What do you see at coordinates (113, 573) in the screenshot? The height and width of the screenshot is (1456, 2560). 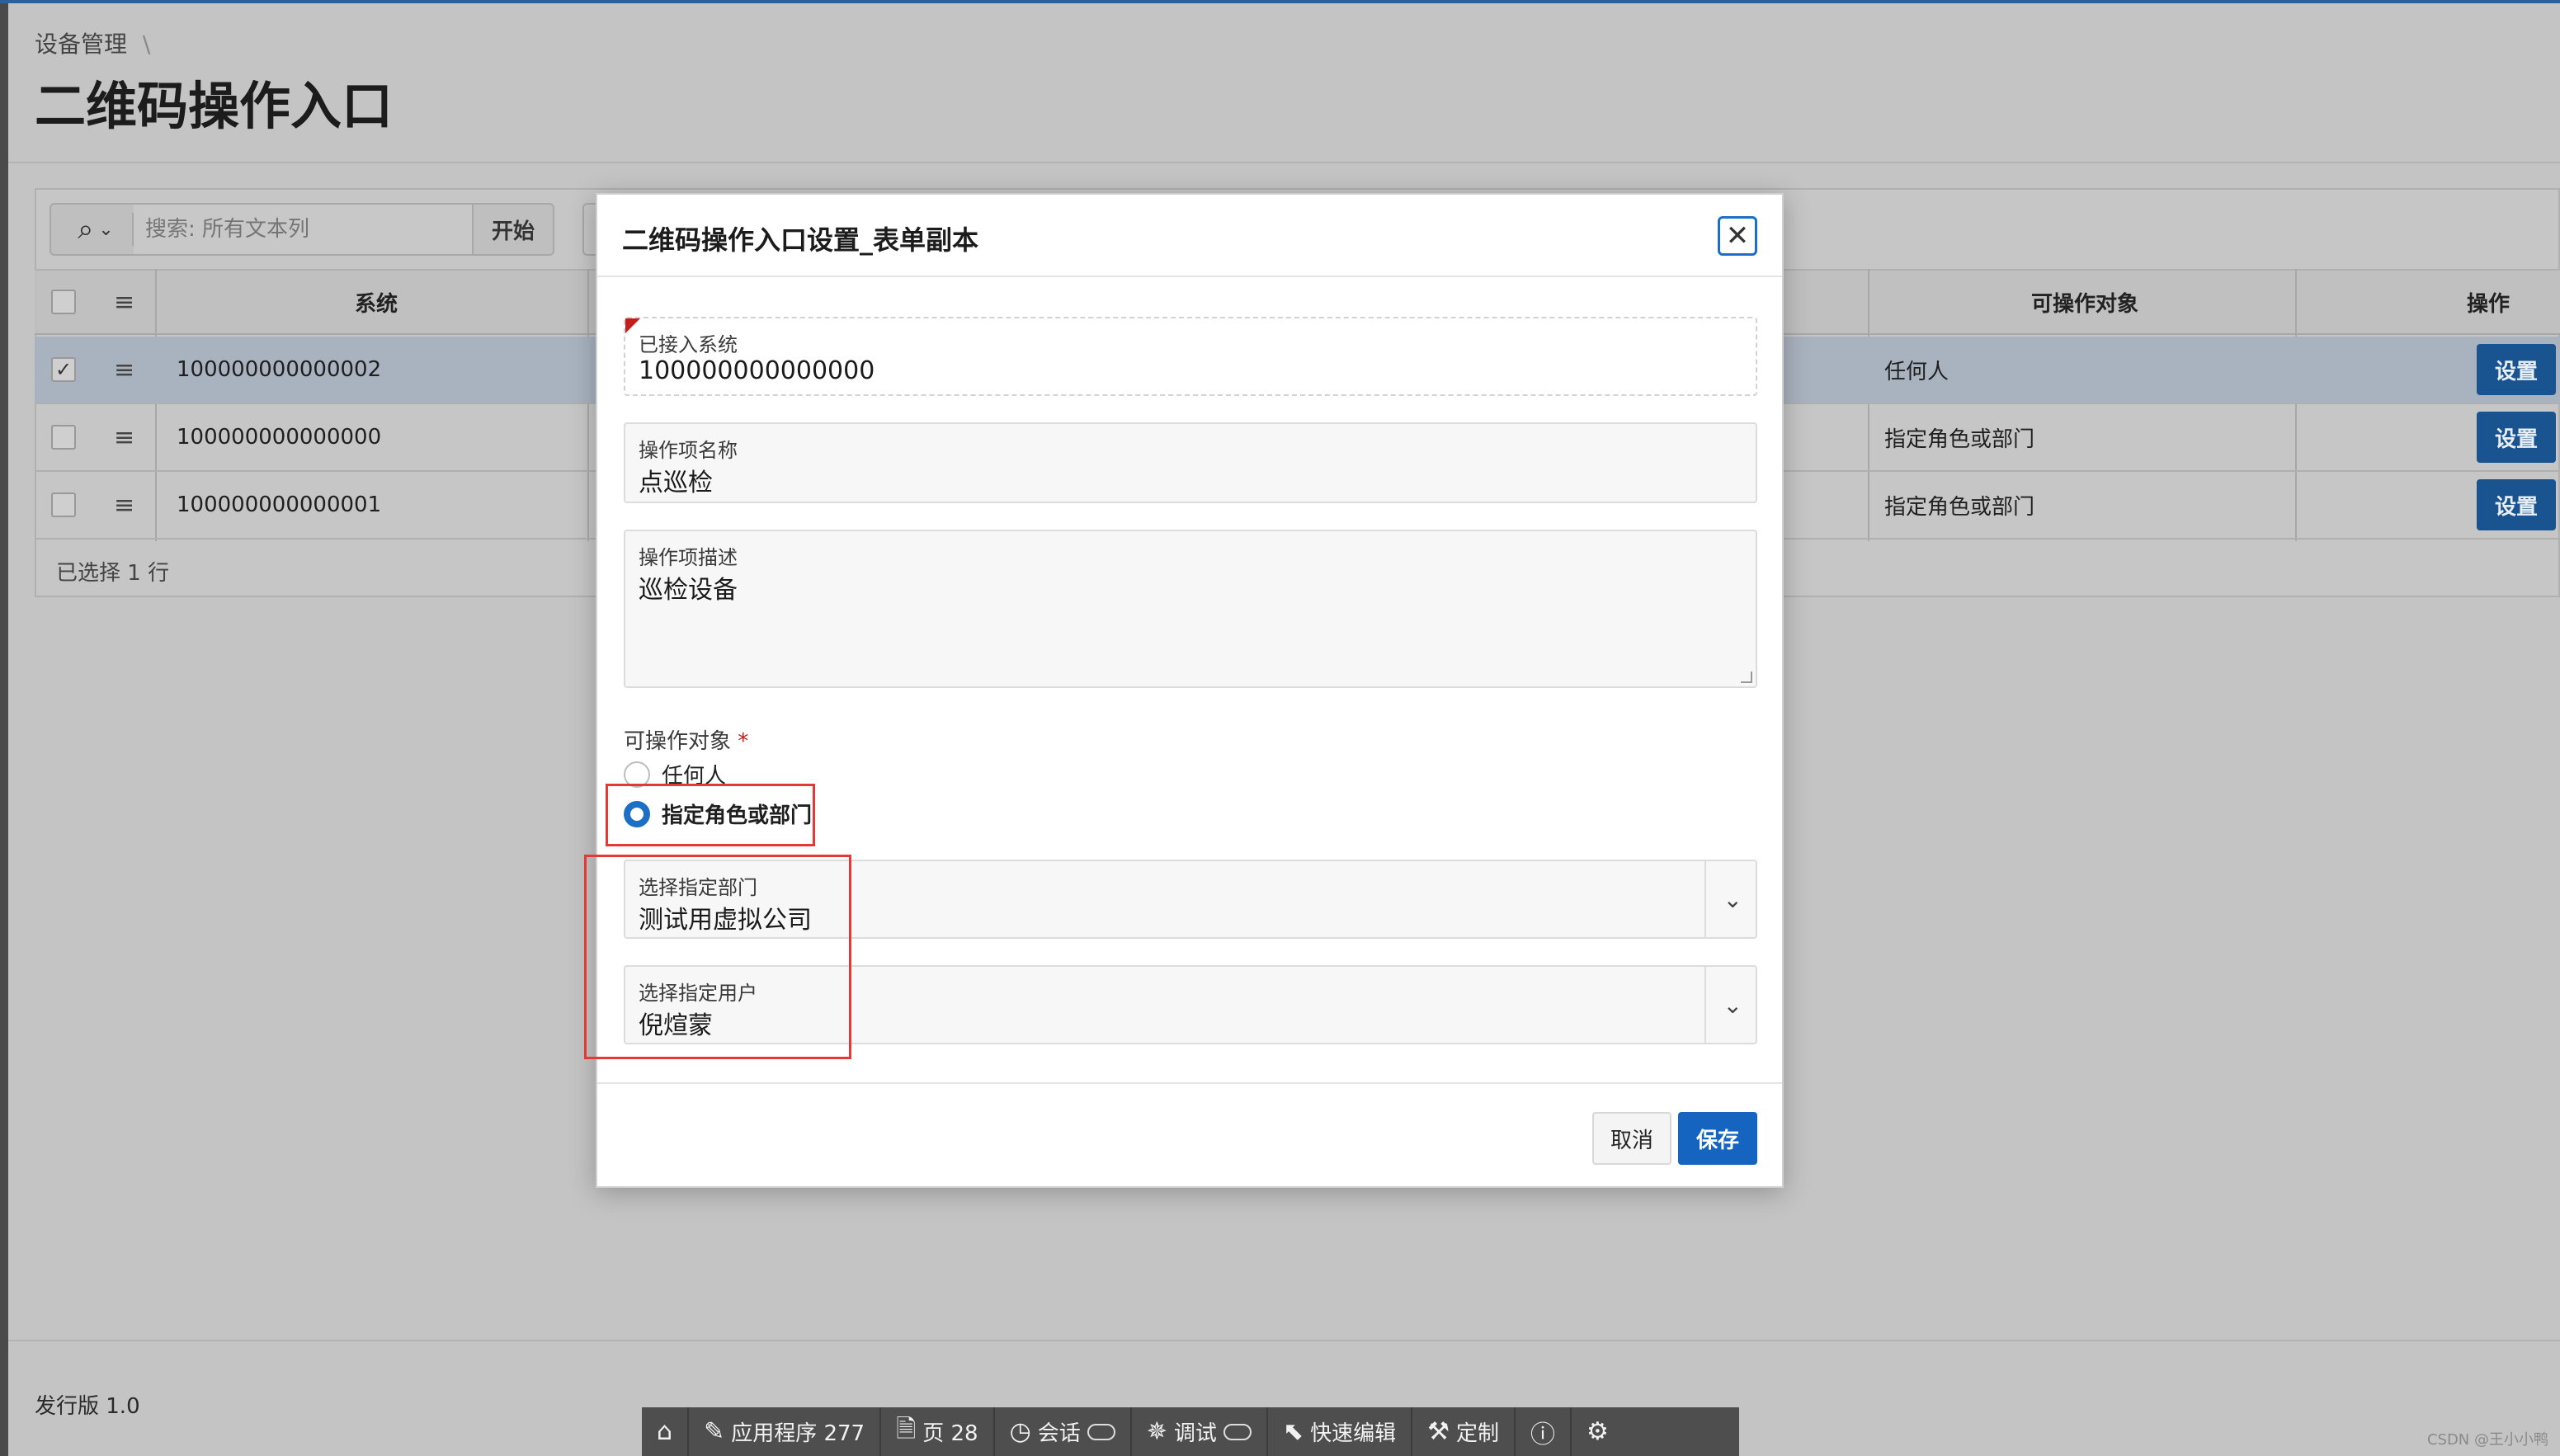 I see `grid-selection-count: 已选择 1 行` at bounding box center [113, 573].